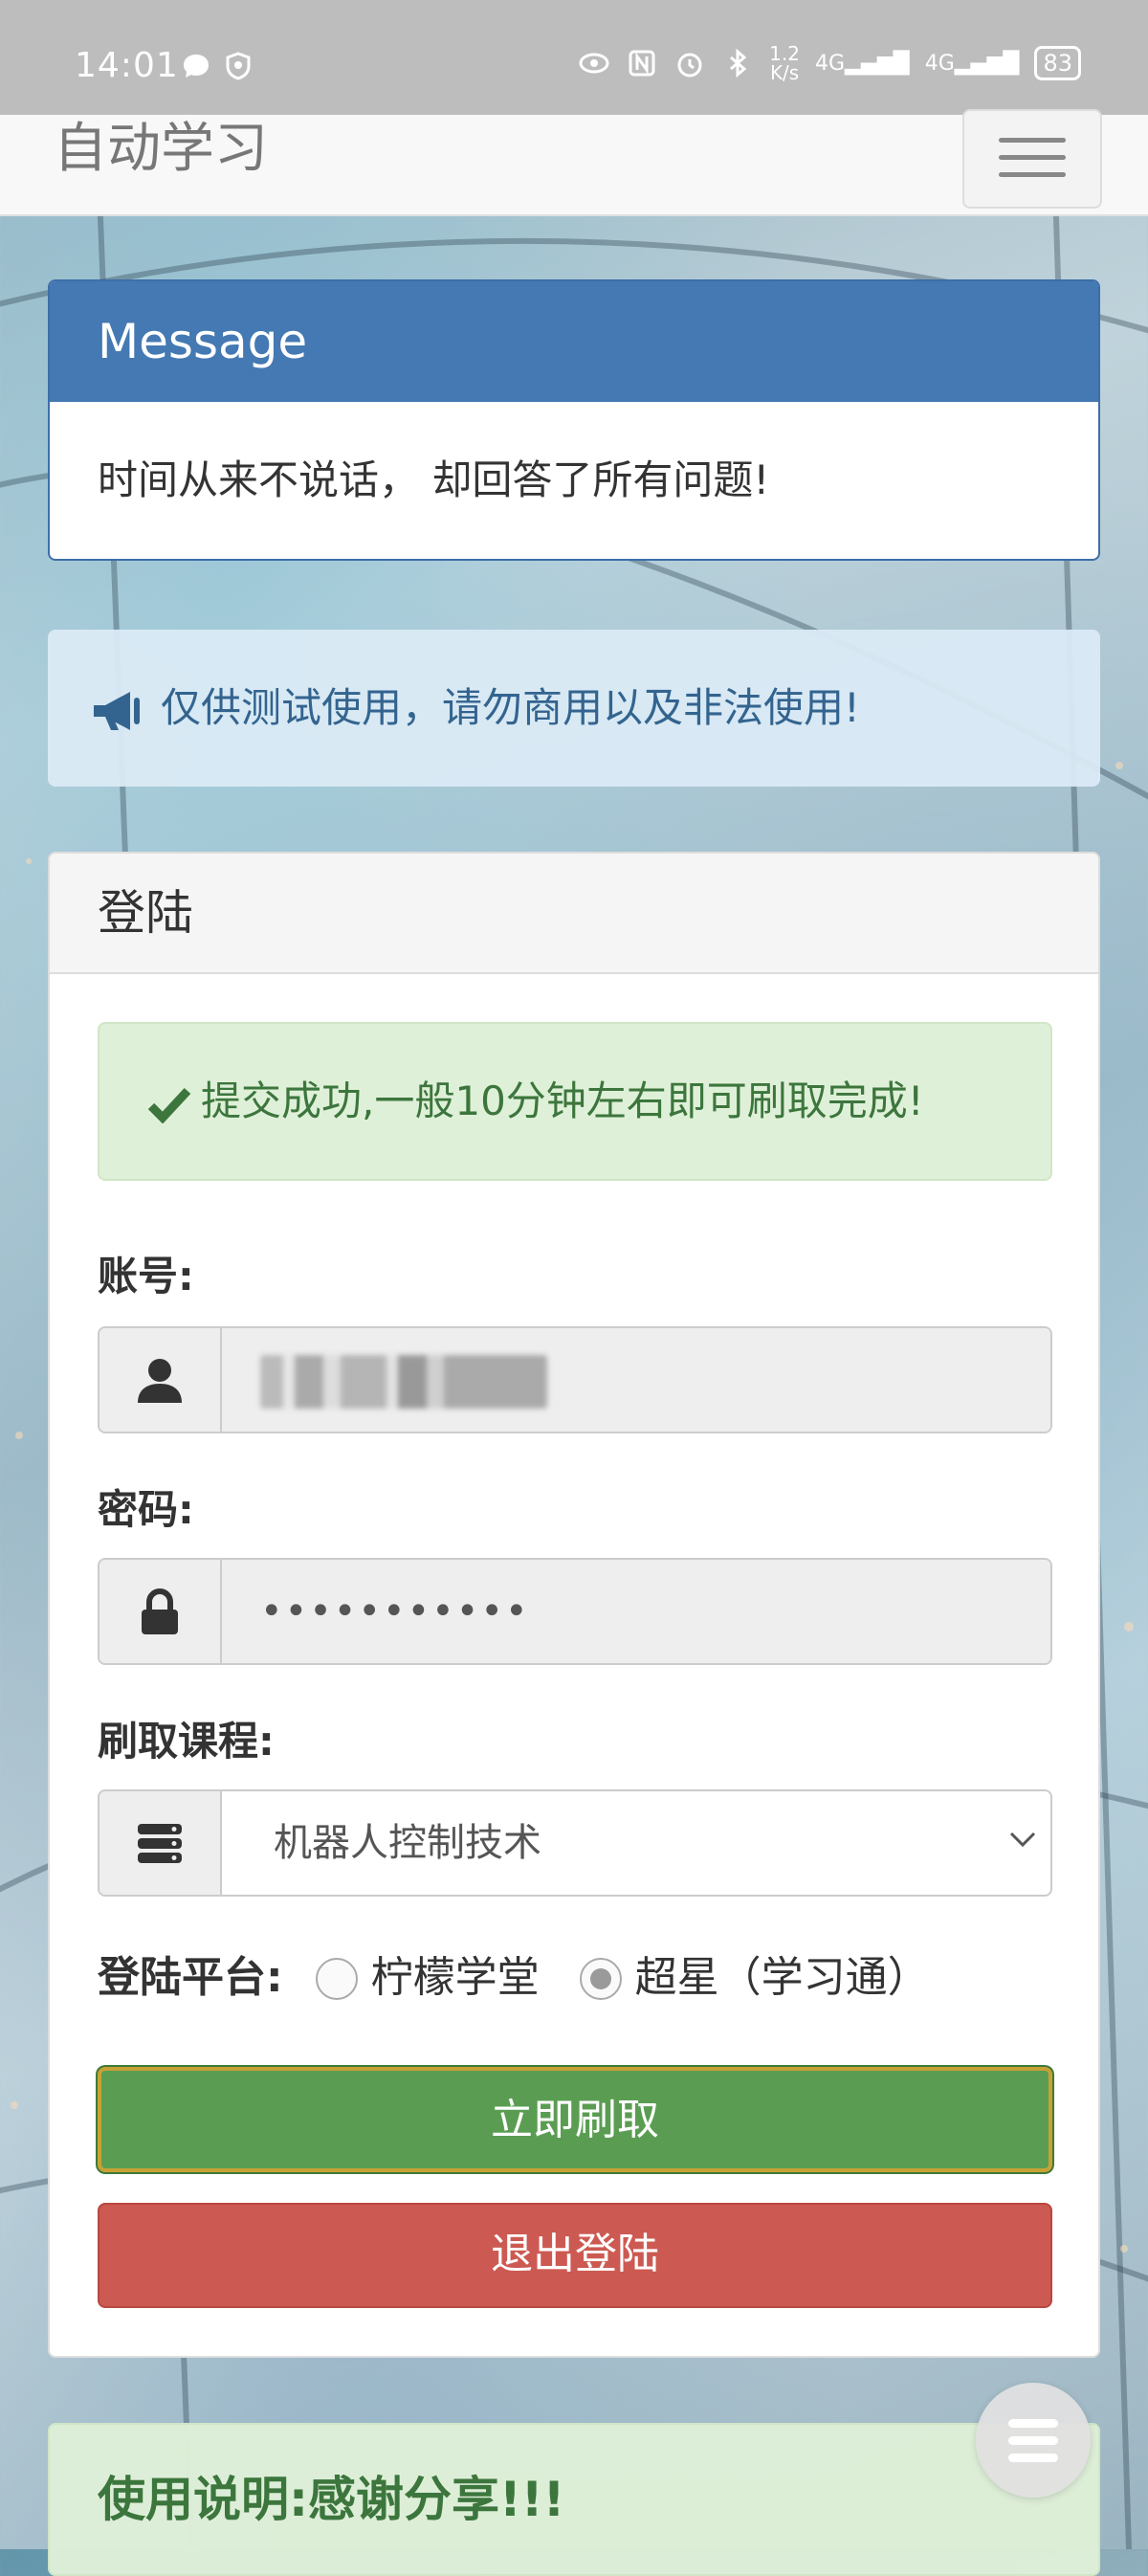 Image resolution: width=1148 pixels, height=2576 pixels. Describe the element at coordinates (574, 162) in the screenshot. I see `navbar: 自动学习` at that location.